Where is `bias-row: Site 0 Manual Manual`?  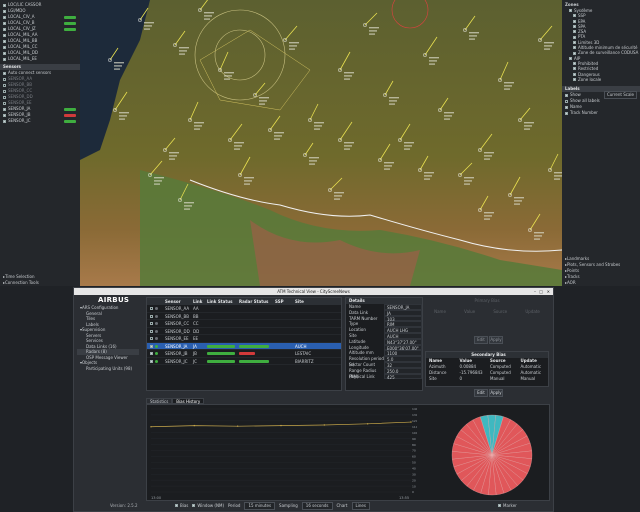
bias-row: Site 0 Manual Manual is located at coordinates (487, 379).